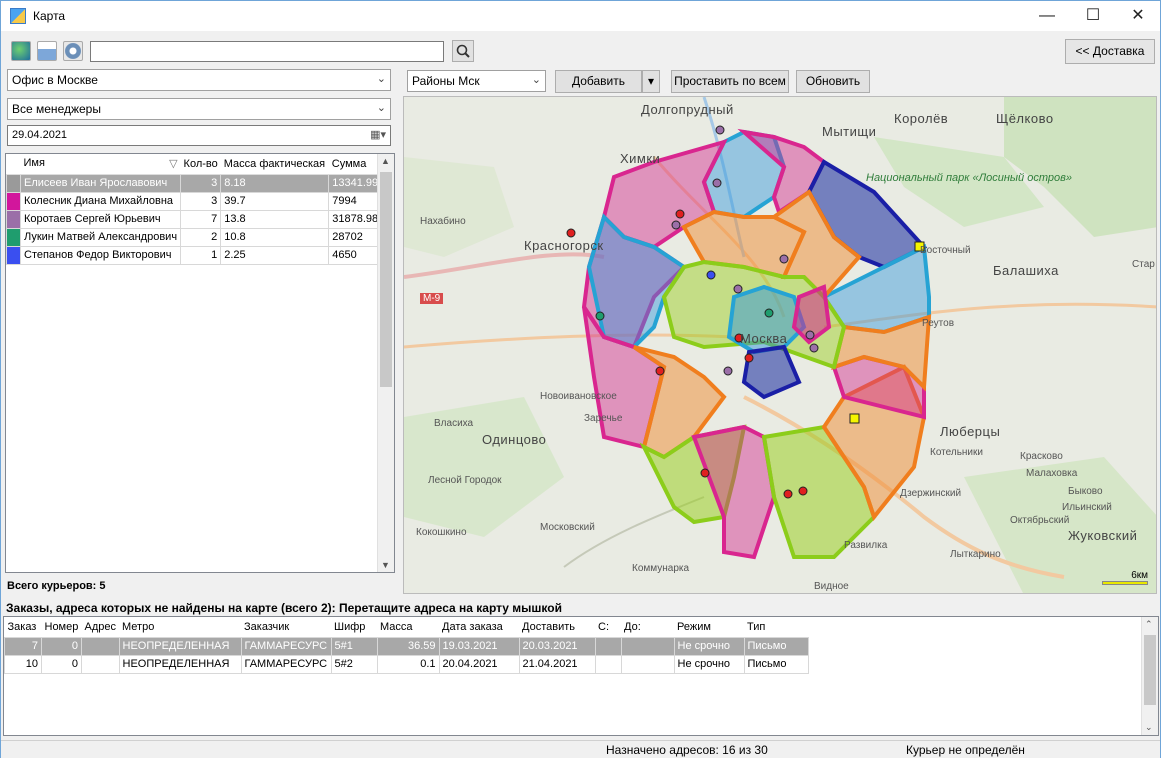  I want to click on header-to: До:, so click(647, 627).